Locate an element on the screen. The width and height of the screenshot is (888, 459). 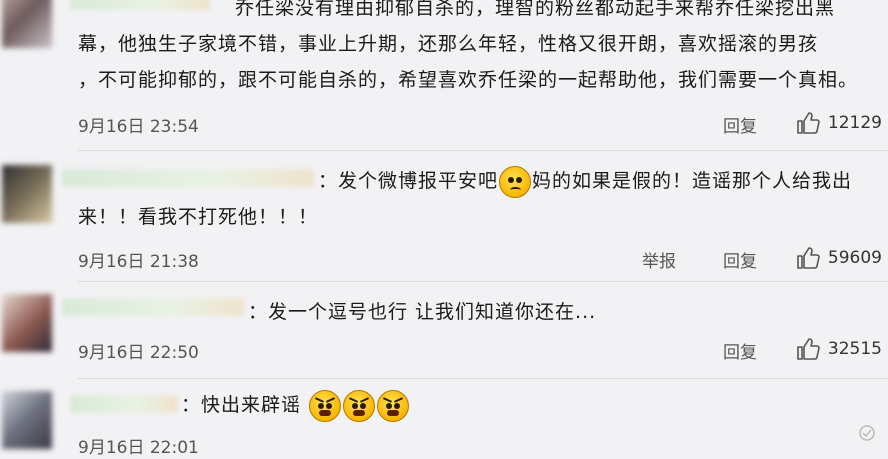
watermark-icon is located at coordinates (867, 433).